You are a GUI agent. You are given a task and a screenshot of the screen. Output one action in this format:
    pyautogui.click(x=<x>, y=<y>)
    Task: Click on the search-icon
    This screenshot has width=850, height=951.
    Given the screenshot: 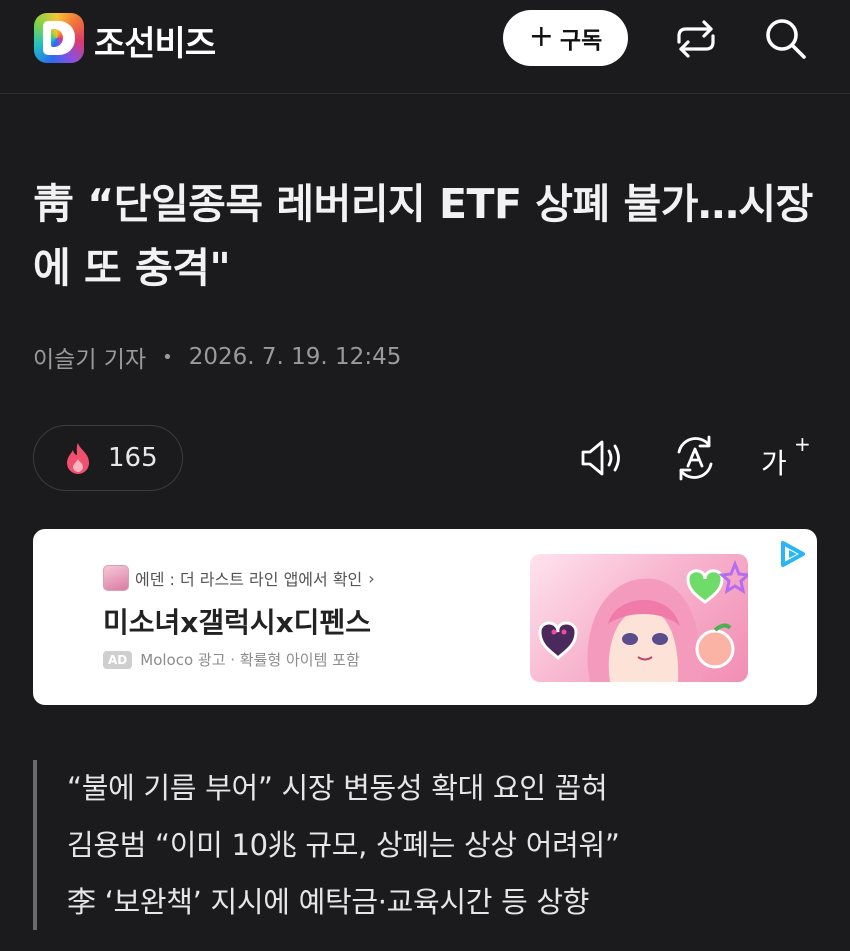 What is the action you would take?
    pyautogui.click(x=786, y=39)
    